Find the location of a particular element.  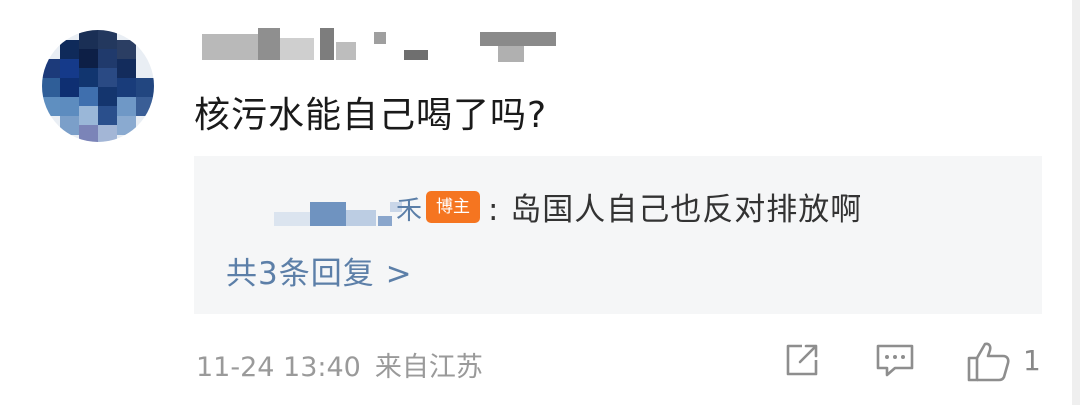

username-obscured is located at coordinates (380, 50).